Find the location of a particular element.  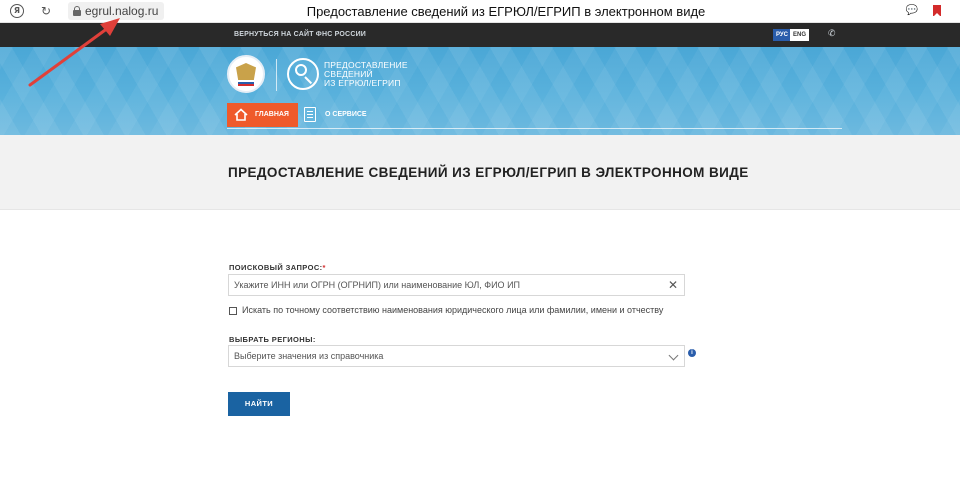

top-bar: ВЕРНУТЬСЯ НА САЙТ ФНС РОССИИ РУС ENG ✆ is located at coordinates (480, 35).